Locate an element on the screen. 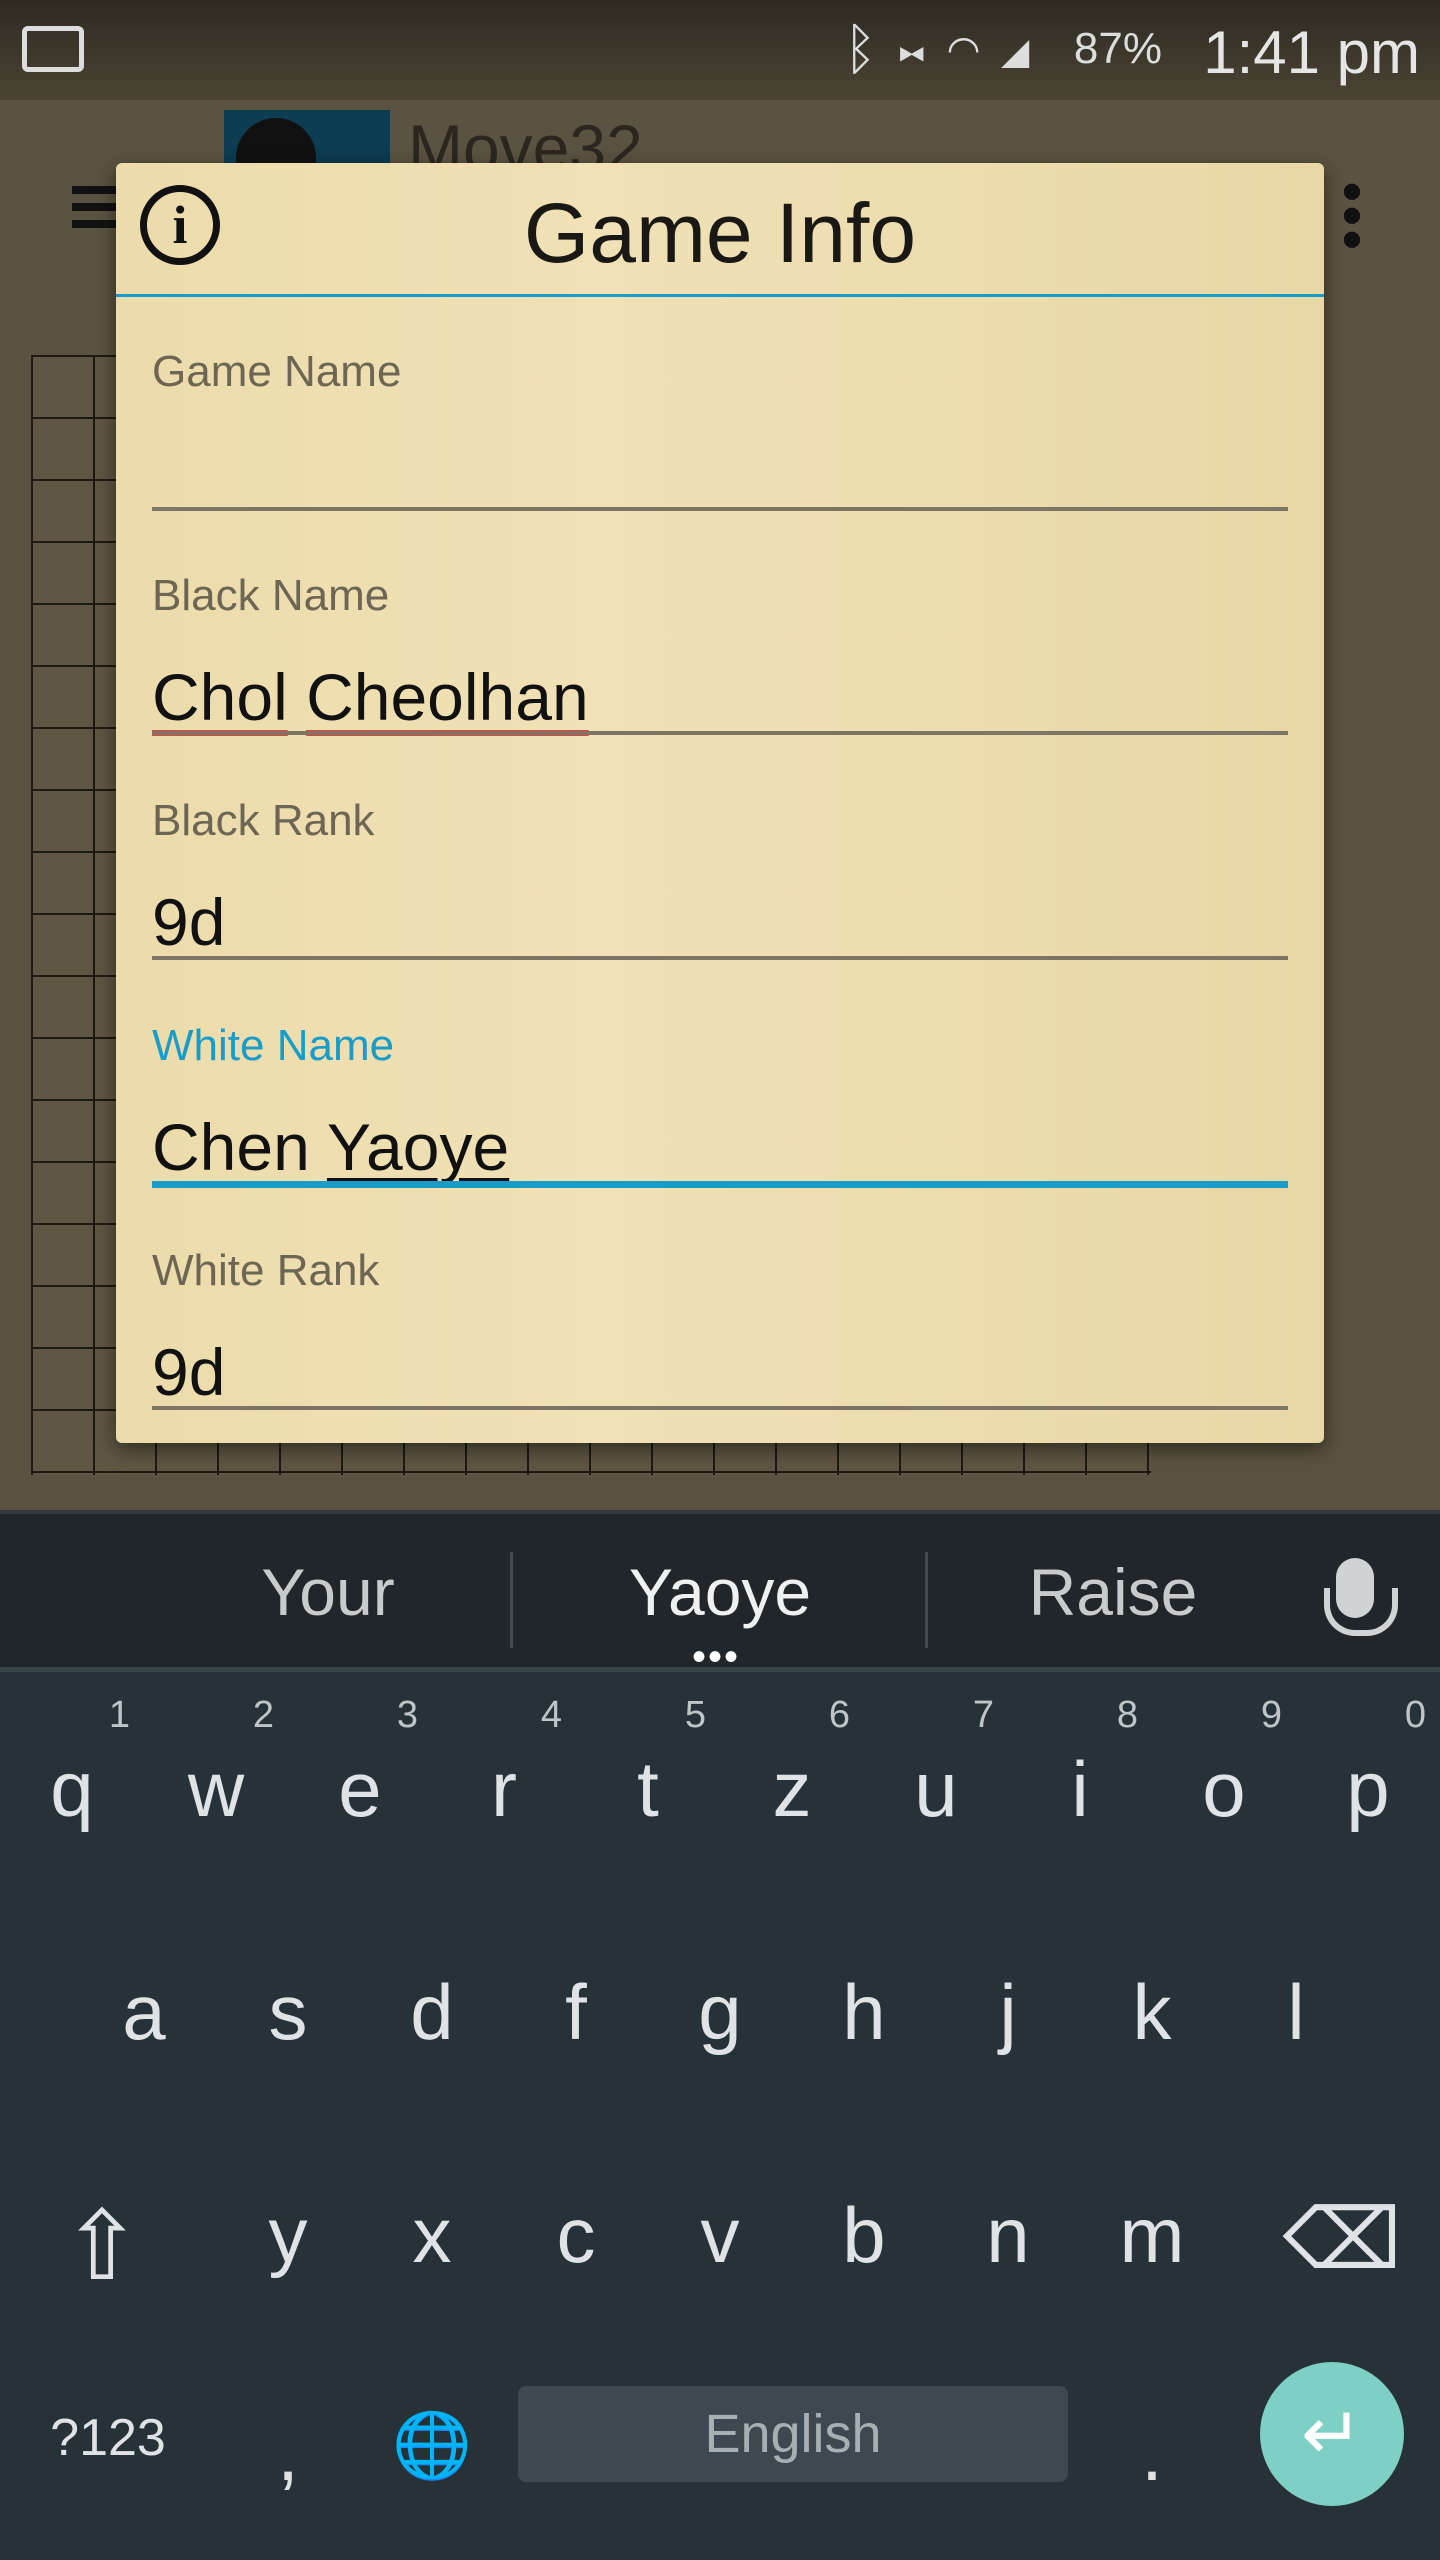 The width and height of the screenshot is (1440, 2560). key-n: n is located at coordinates (1008, 2218).